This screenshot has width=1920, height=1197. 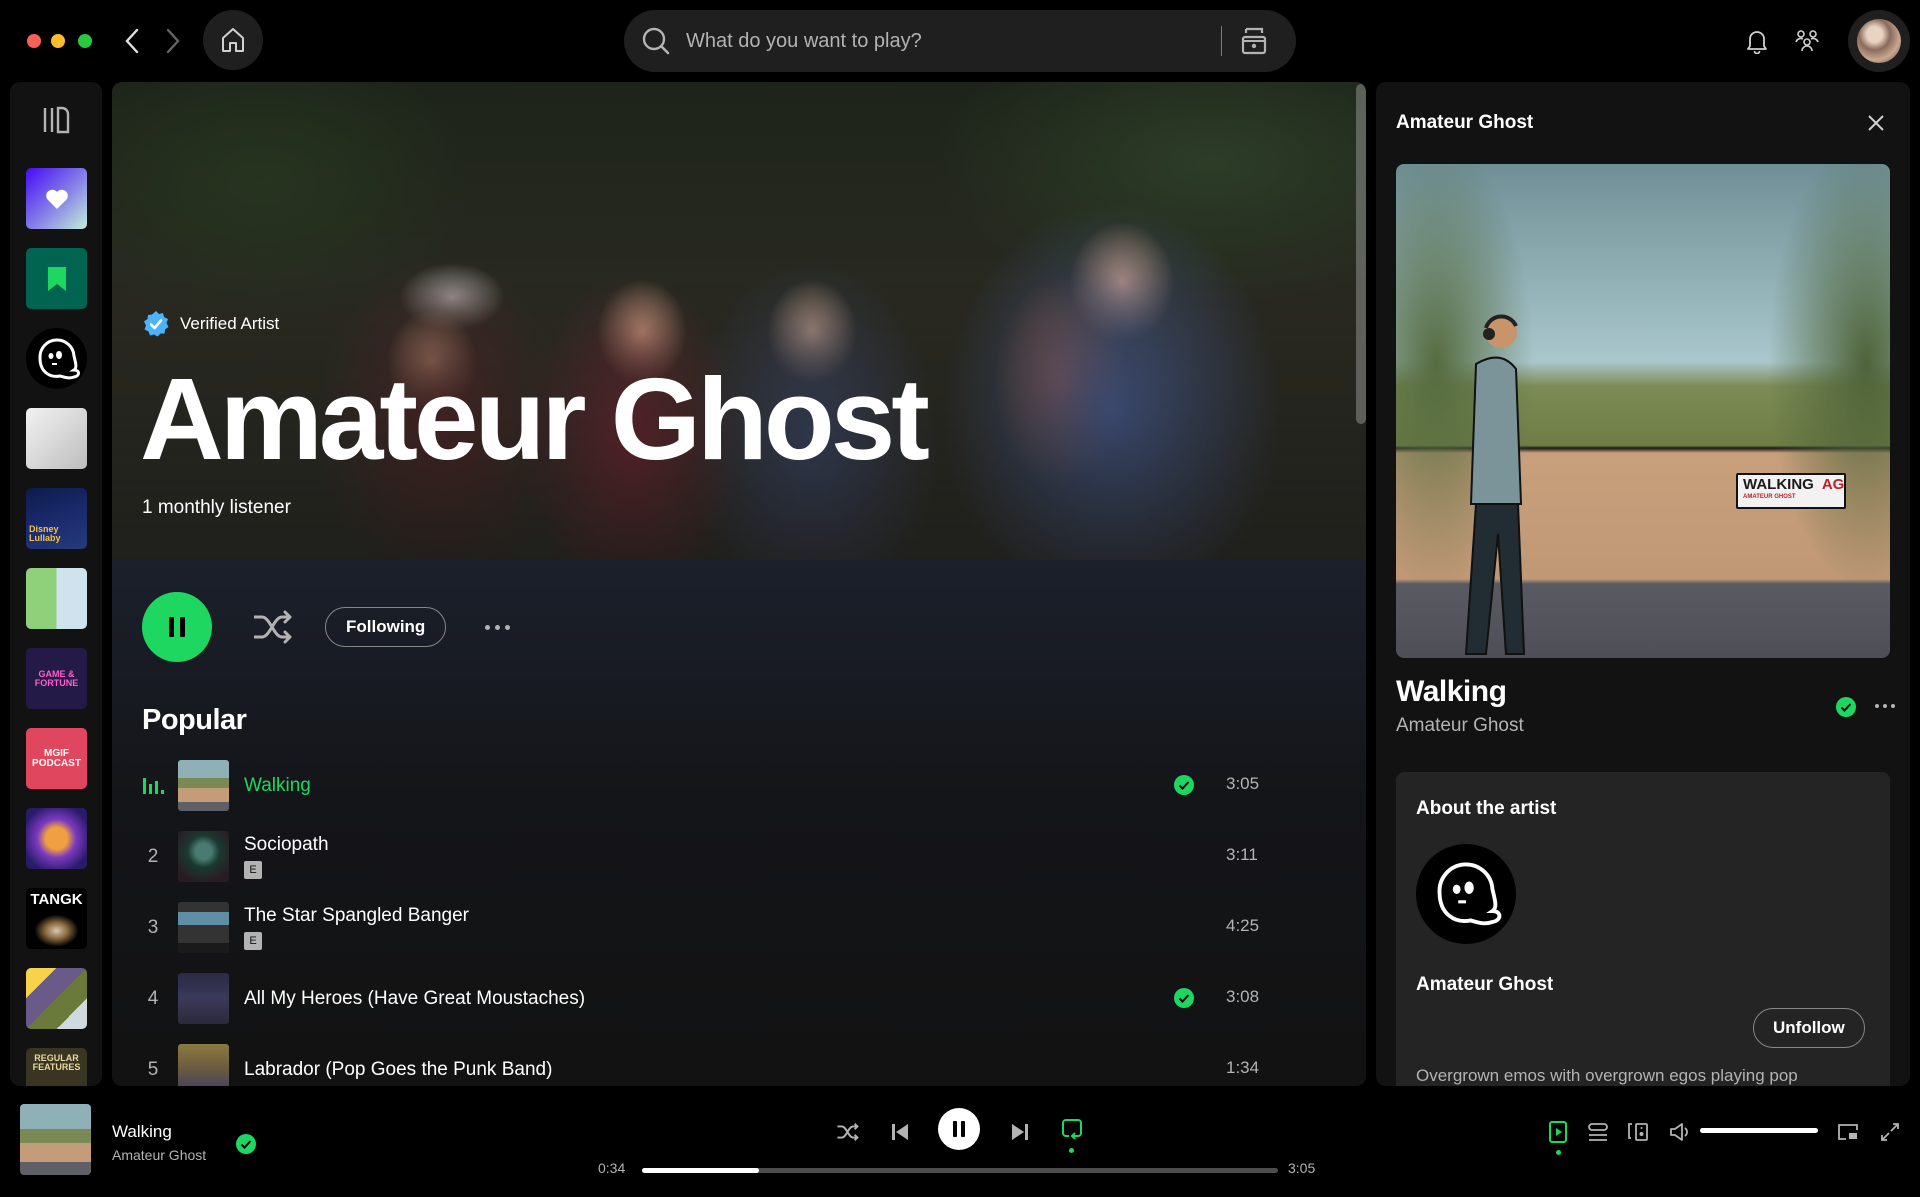 I want to click on close-panel-button, so click(x=1876, y=123).